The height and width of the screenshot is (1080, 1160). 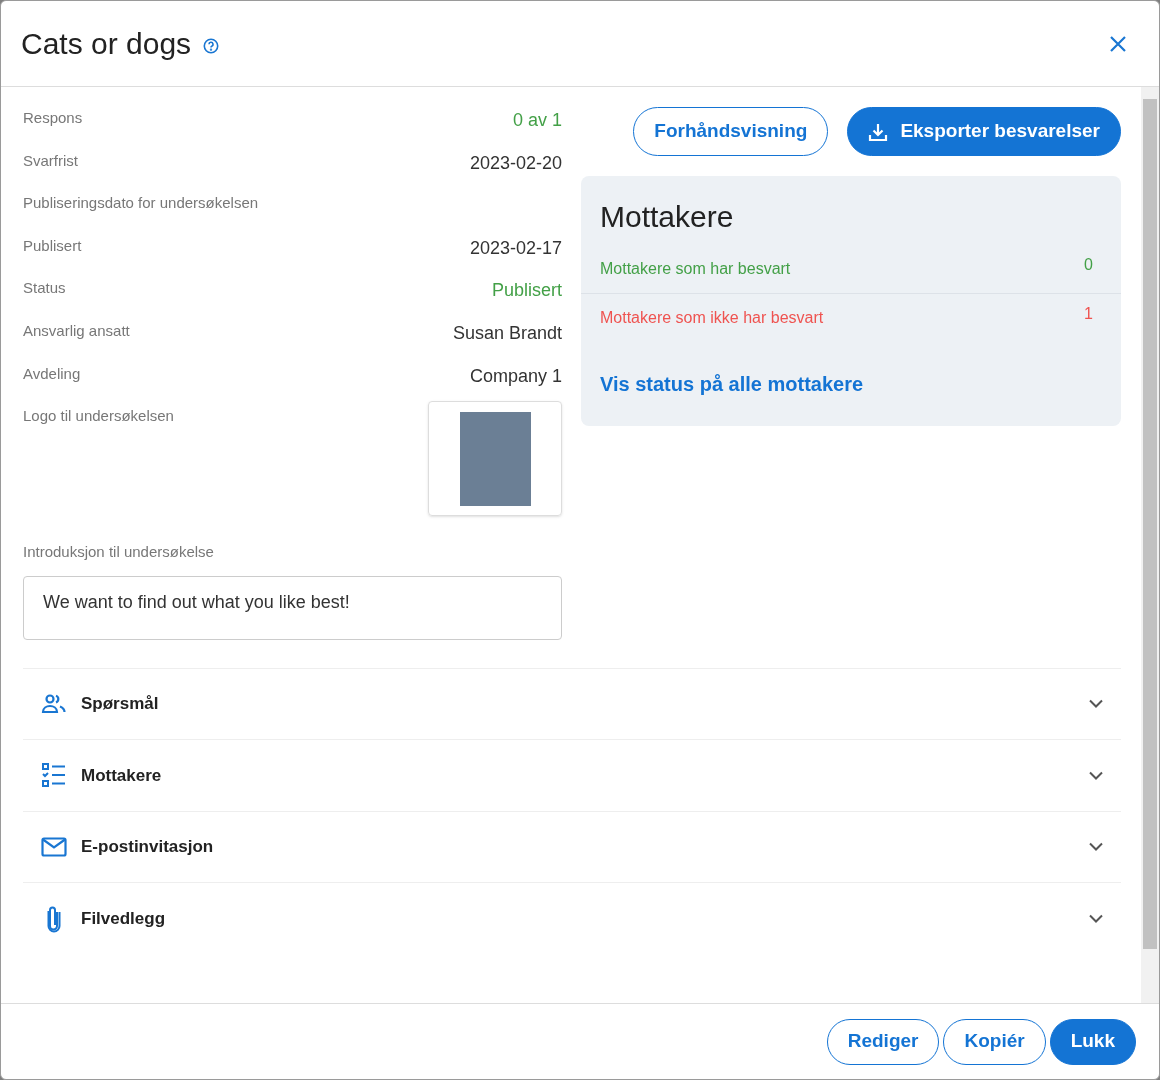 I want to click on section-title: Filvedlegg, so click(x=124, y=919).